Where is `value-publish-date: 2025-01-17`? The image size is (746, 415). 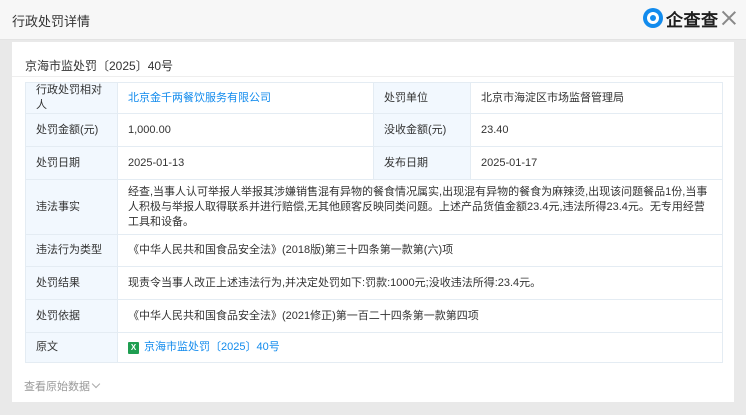 value-publish-date: 2025-01-17 is located at coordinates (596, 163).